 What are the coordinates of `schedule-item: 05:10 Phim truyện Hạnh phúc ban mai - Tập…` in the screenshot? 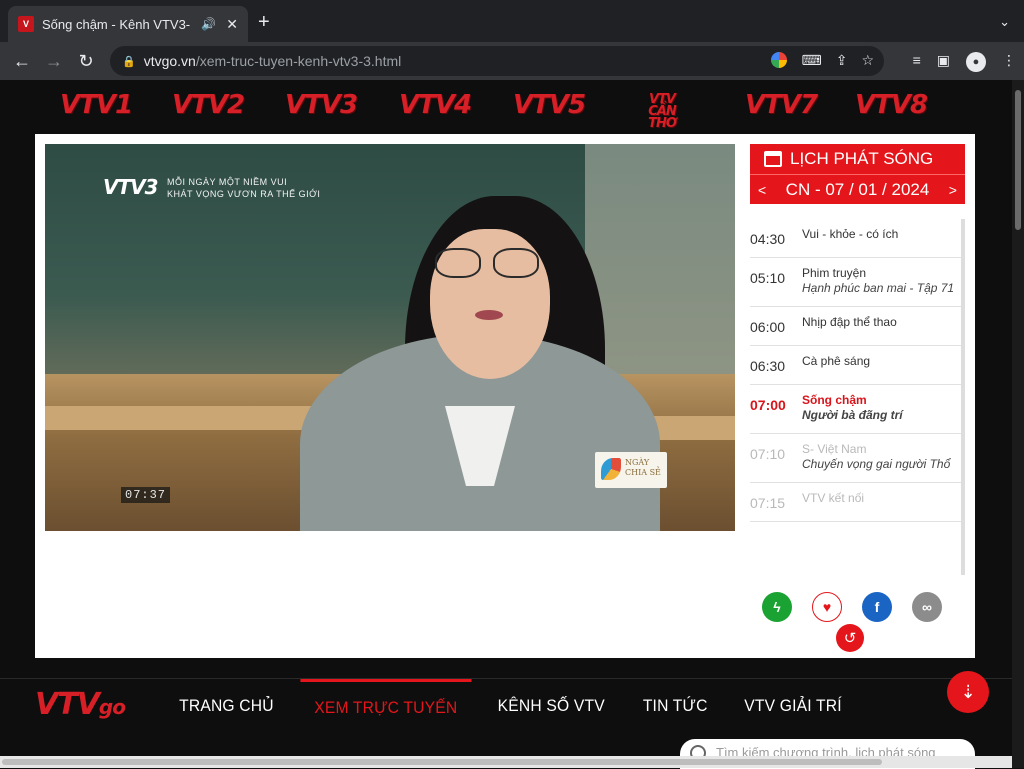 It's located at (855, 282).